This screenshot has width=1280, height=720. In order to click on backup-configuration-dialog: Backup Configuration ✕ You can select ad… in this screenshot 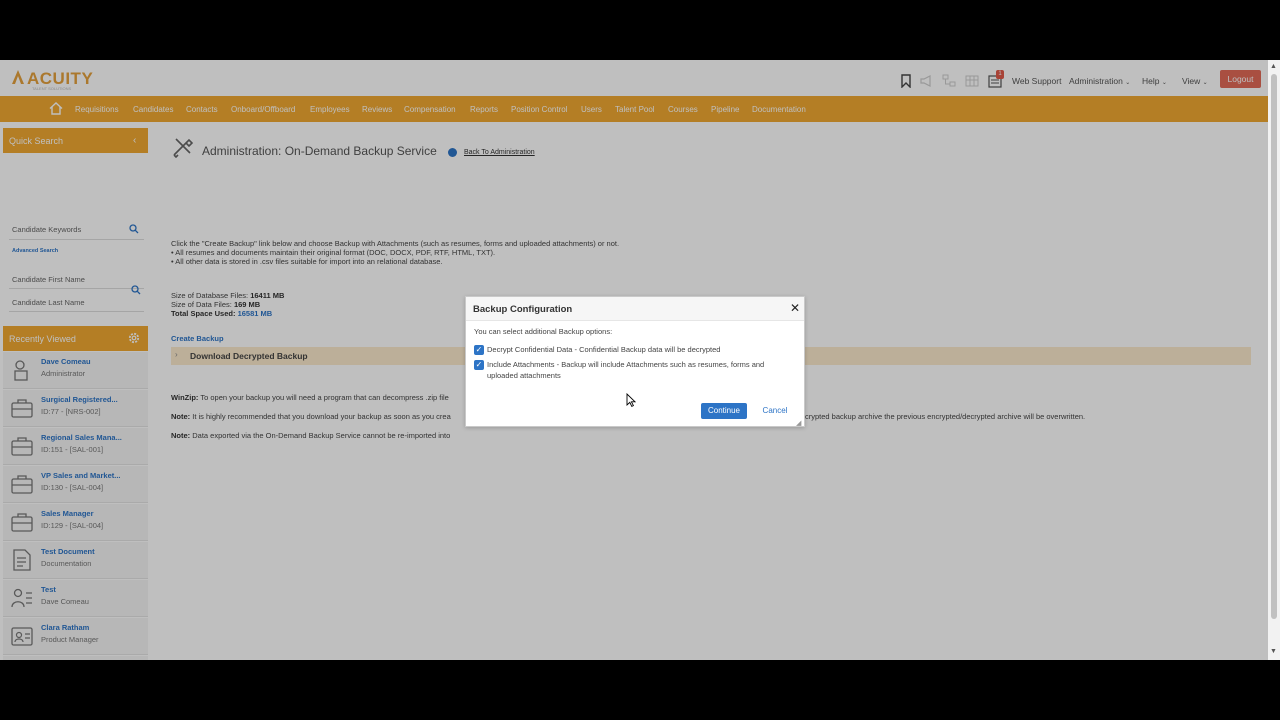, I will do `click(635, 361)`.